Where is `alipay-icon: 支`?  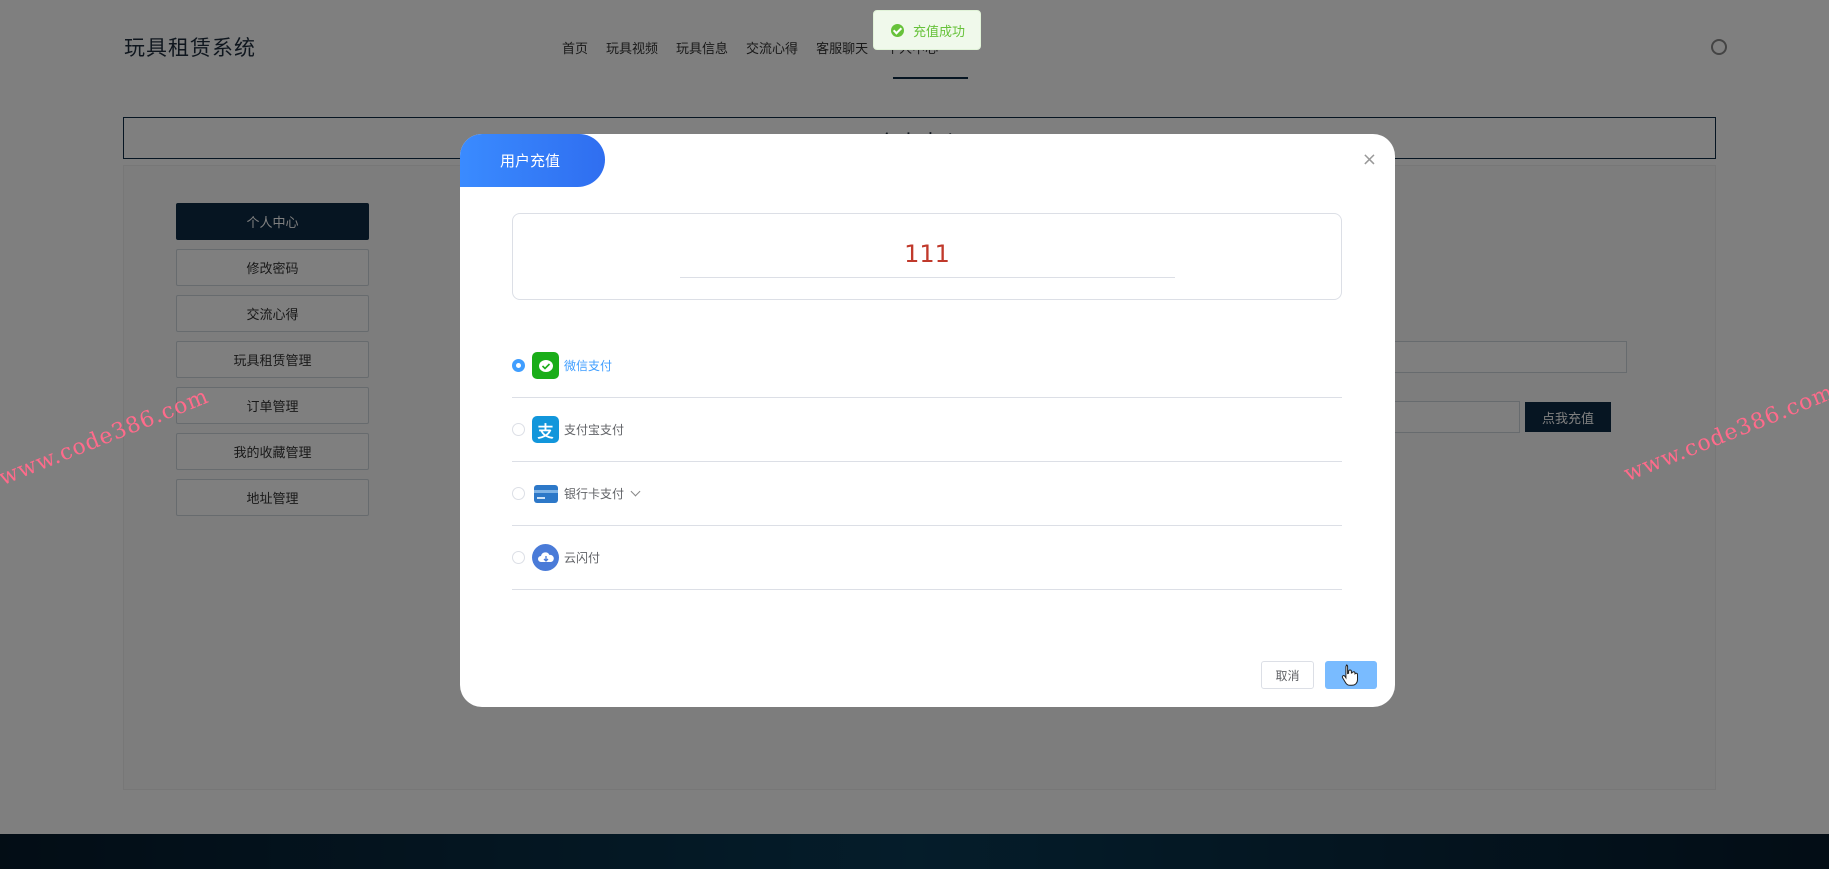 alipay-icon: 支 is located at coordinates (545, 429).